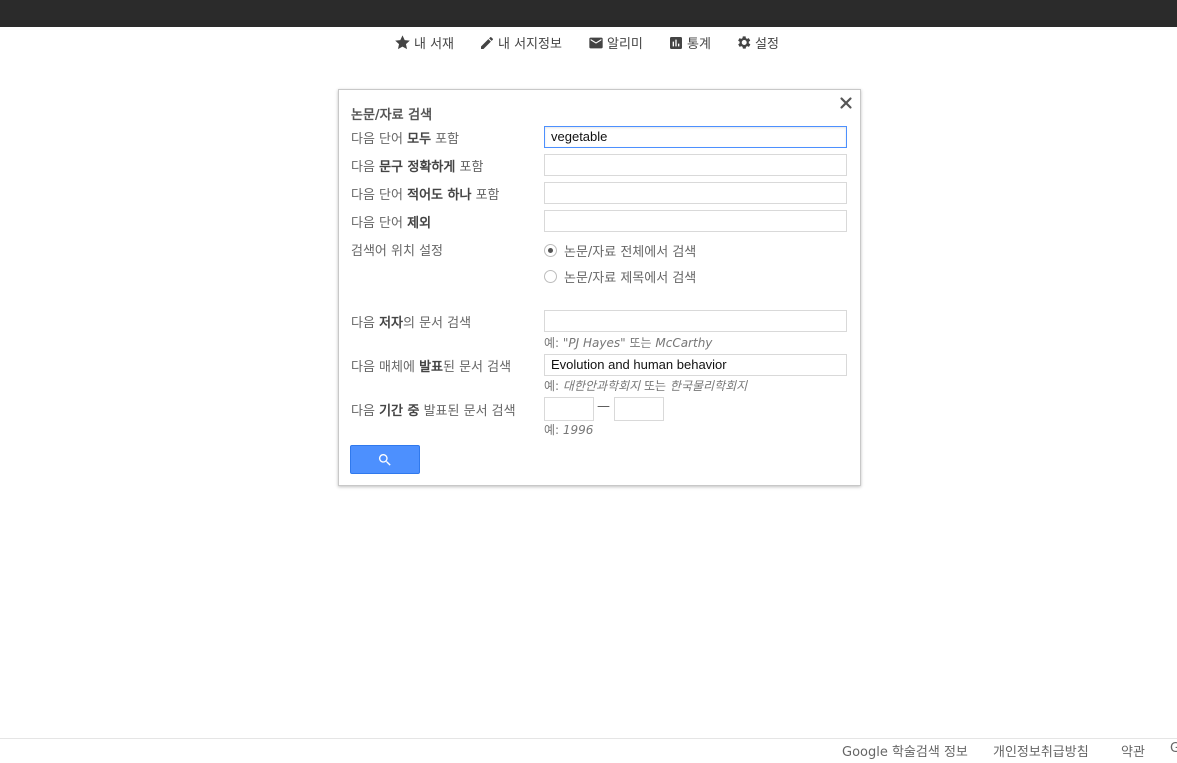  I want to click on nav-metrics: 통계, so click(689, 42).